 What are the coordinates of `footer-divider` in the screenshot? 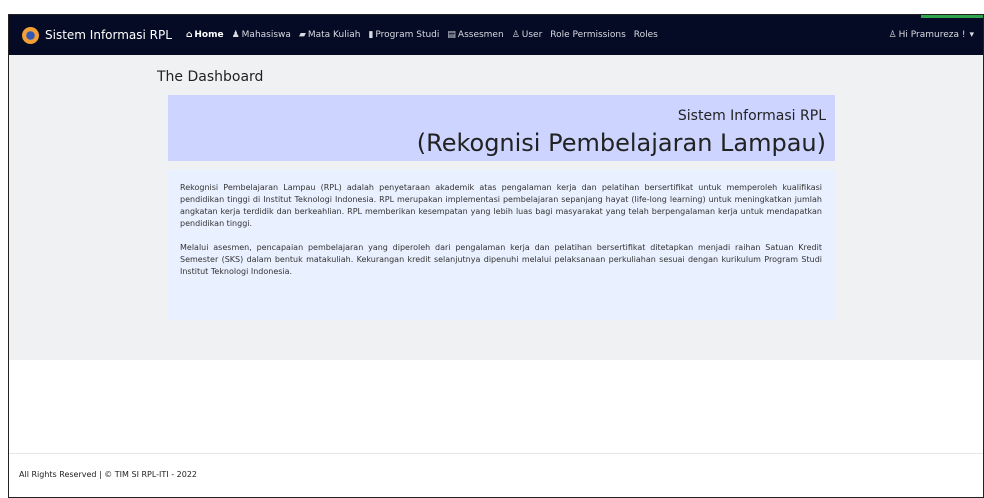 It's located at (496, 453).